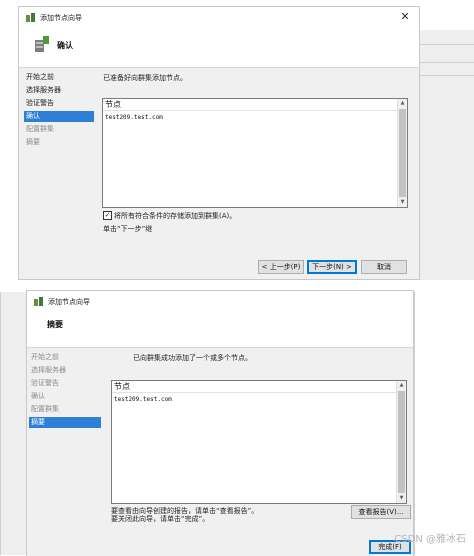 The width and height of the screenshot is (474, 556). I want to click on next-button: 下一步(N) >, so click(332, 267).